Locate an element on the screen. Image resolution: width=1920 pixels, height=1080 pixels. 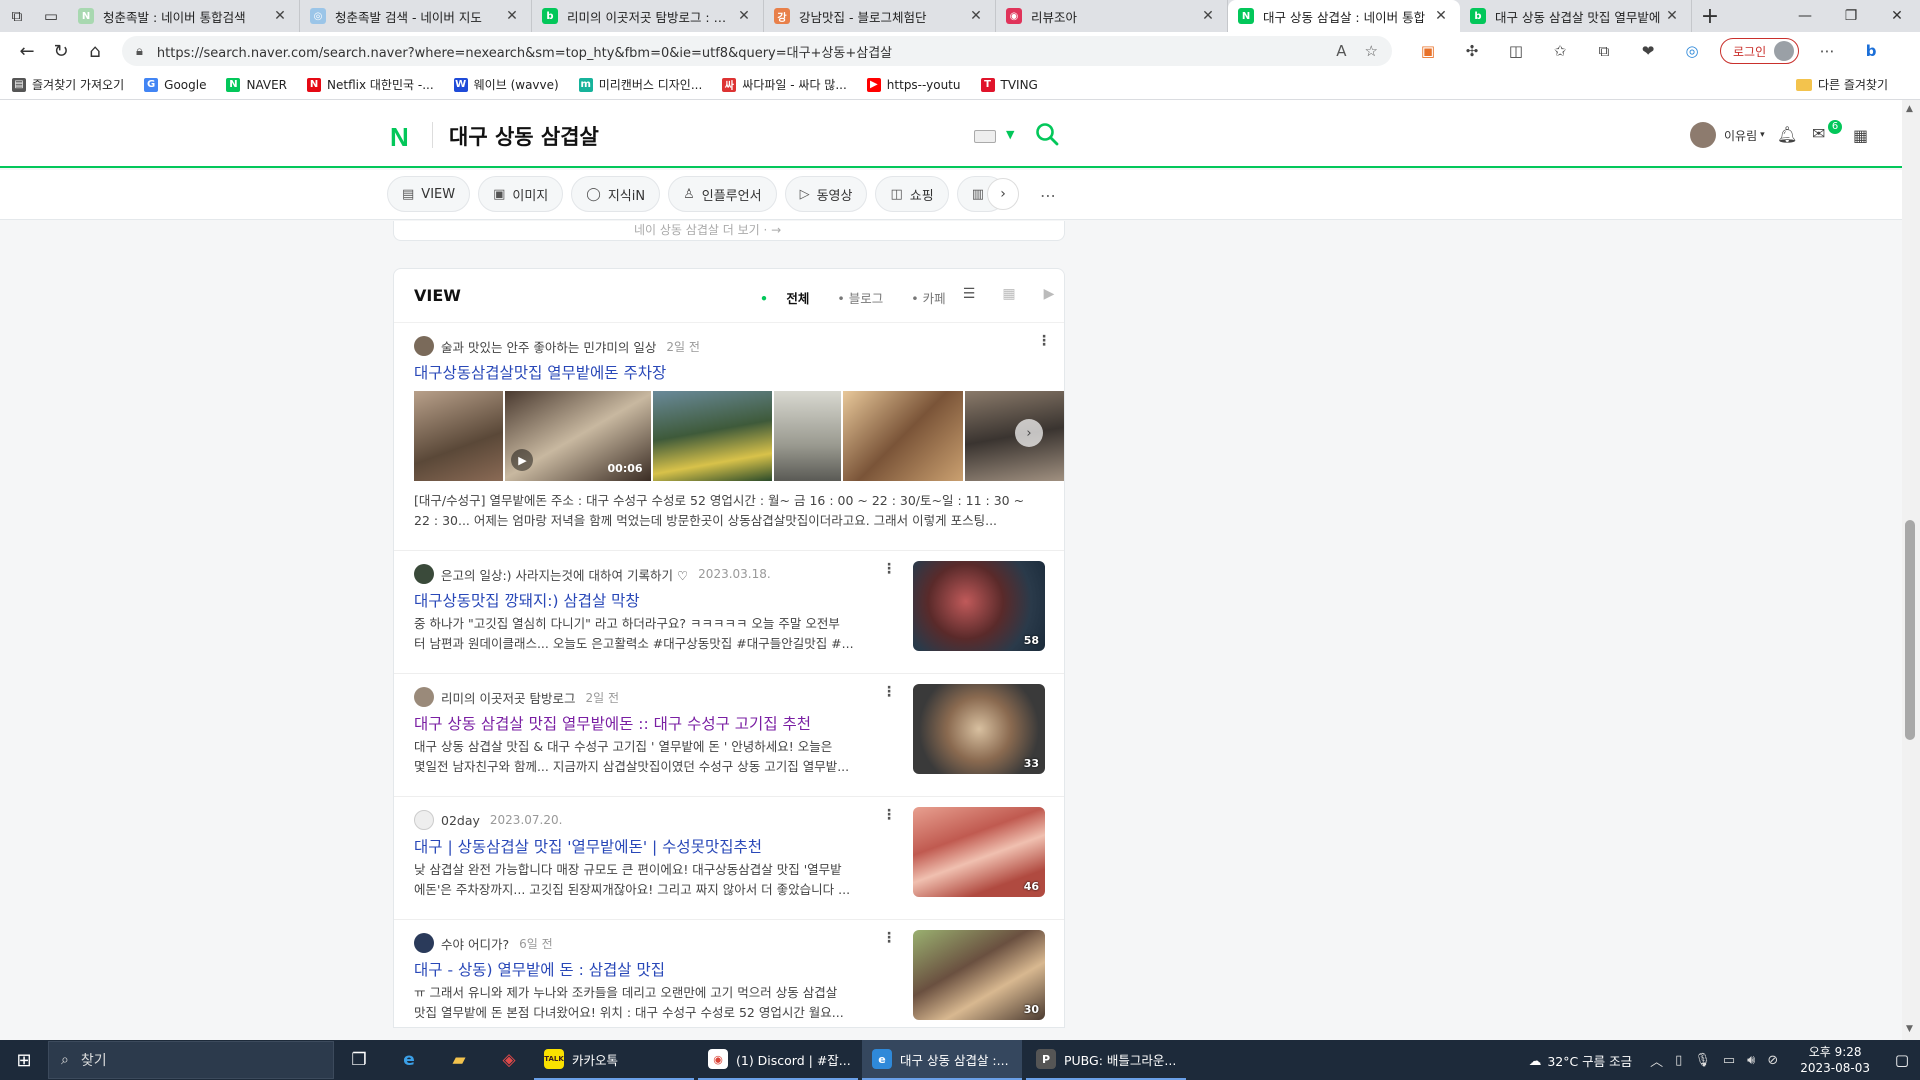
chevron-up-icon: ︿ is located at coordinates (1656, 1060).